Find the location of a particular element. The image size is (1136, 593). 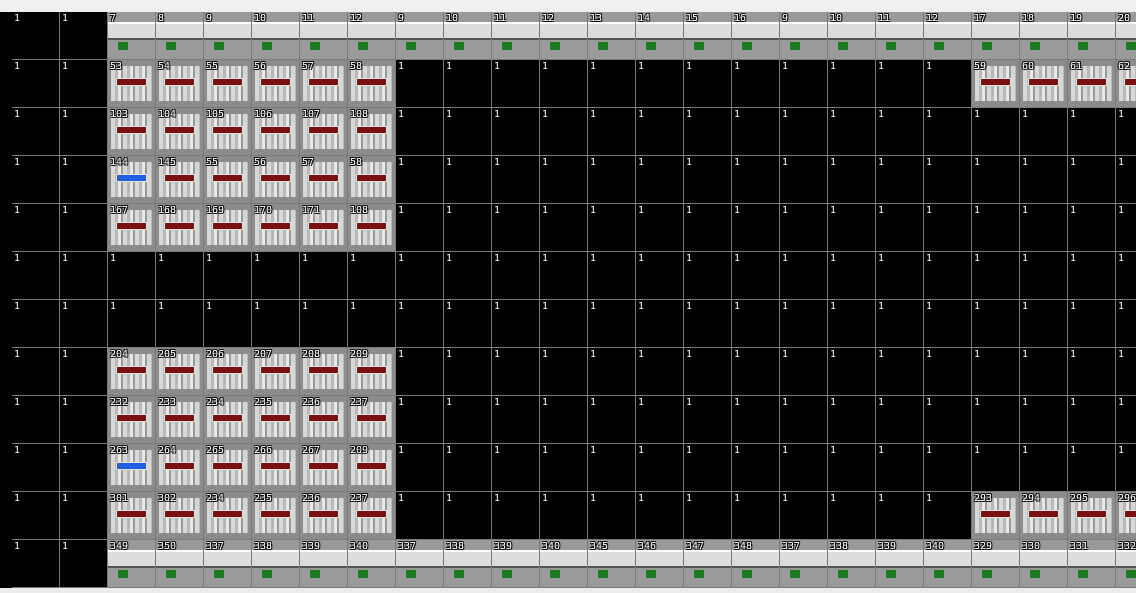

map-tile: 332 is located at coordinates (1126, 564).